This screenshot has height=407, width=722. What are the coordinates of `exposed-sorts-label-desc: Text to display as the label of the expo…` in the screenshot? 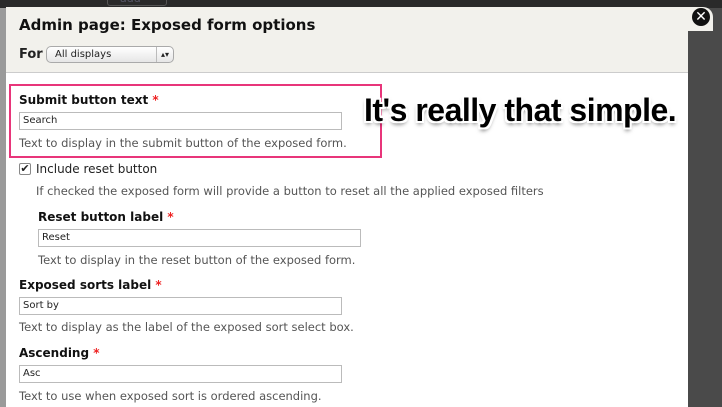 It's located at (186, 327).